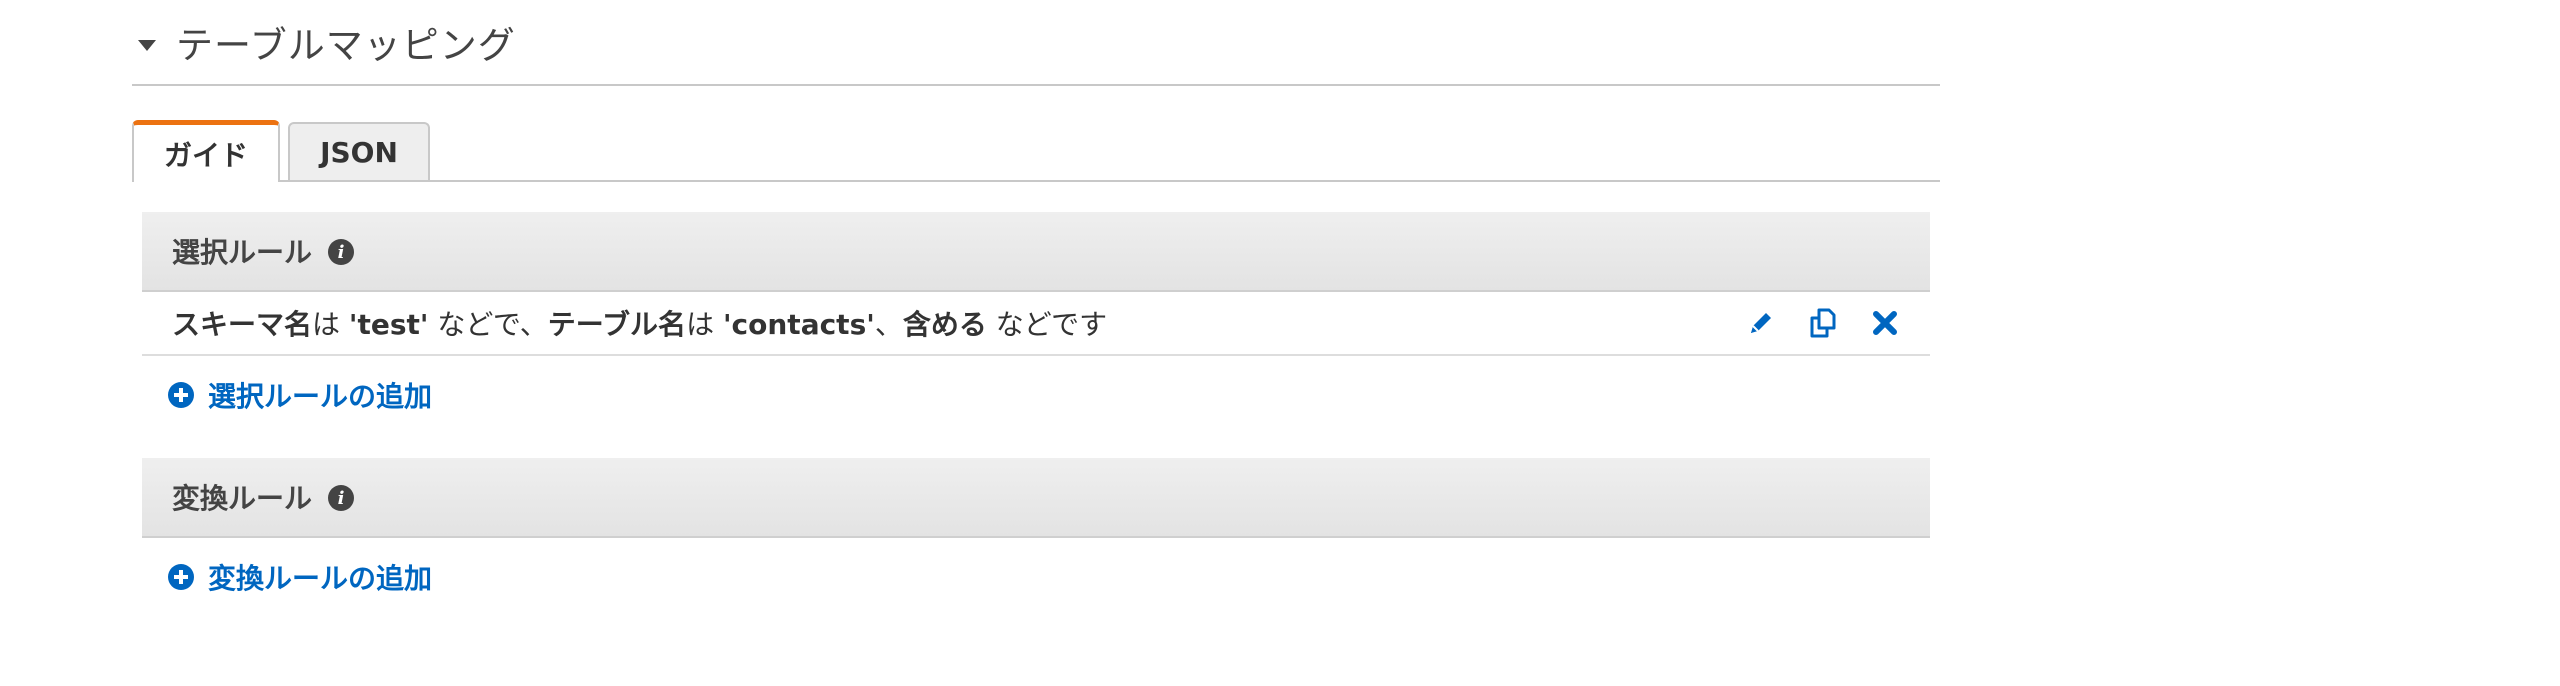 The width and height of the screenshot is (2560, 686). Describe the element at coordinates (1036, 395) in the screenshot. I see `add-selection-rule-link: 選択ルールの追加` at that location.